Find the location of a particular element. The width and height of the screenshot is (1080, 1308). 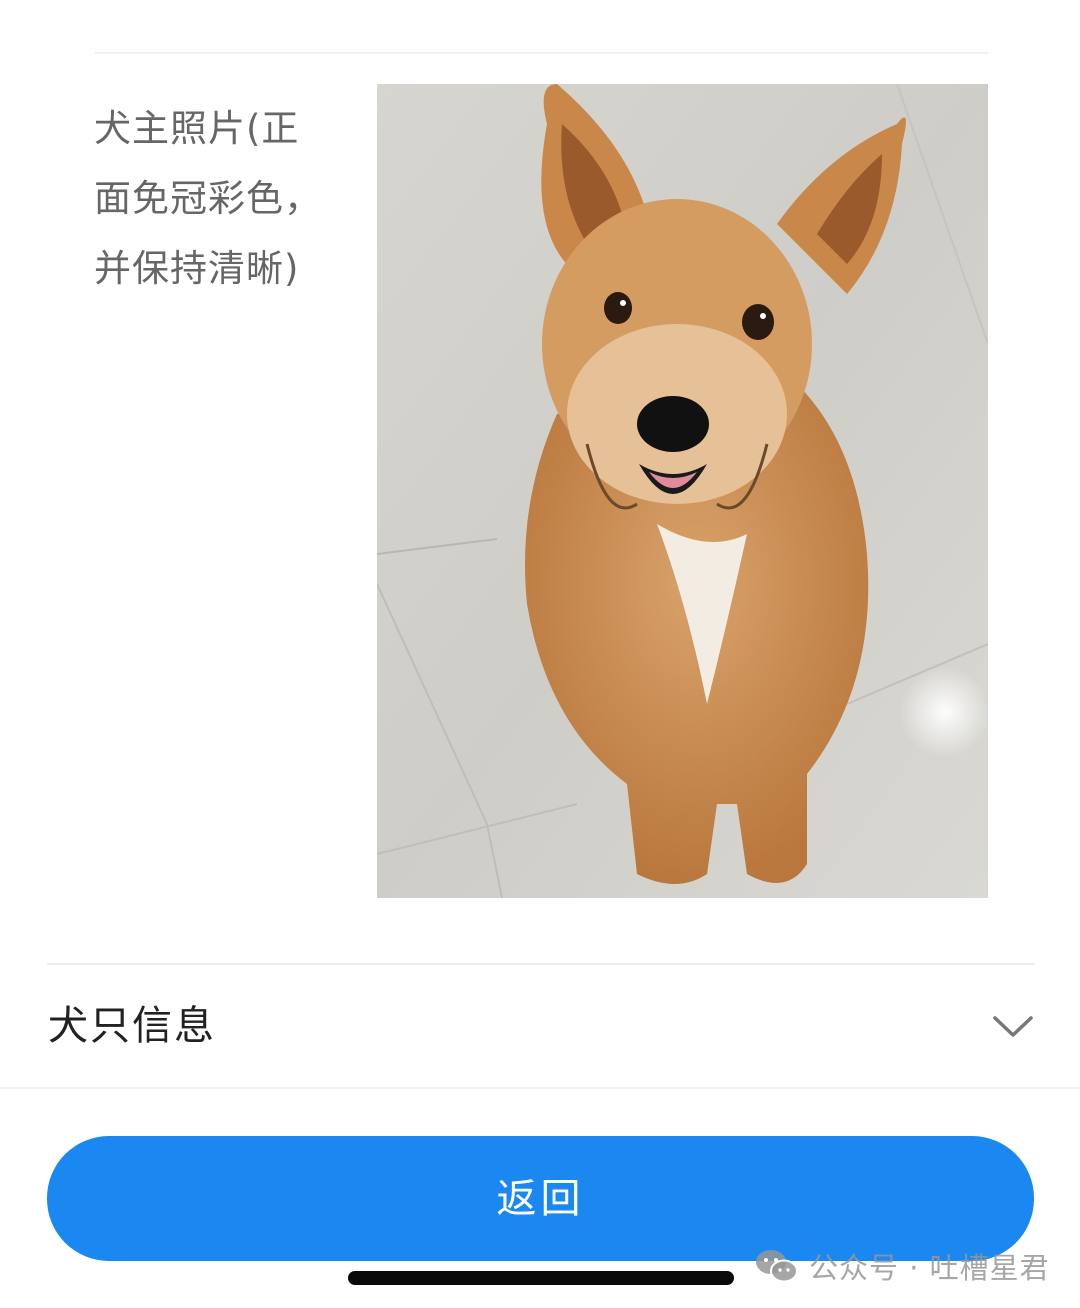

owner-photo-label: 犬主照片(正面免冠彩色，并保持清晰) is located at coordinates (208, 198).